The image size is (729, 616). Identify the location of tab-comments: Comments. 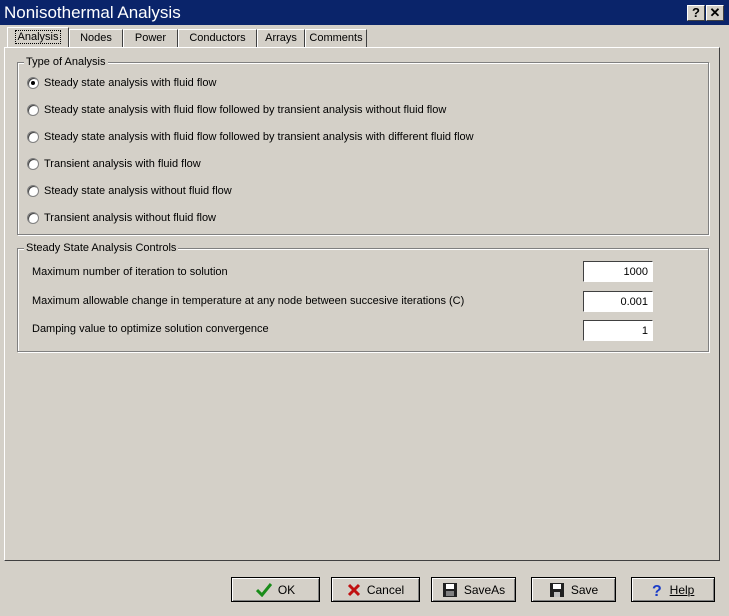
(336, 38).